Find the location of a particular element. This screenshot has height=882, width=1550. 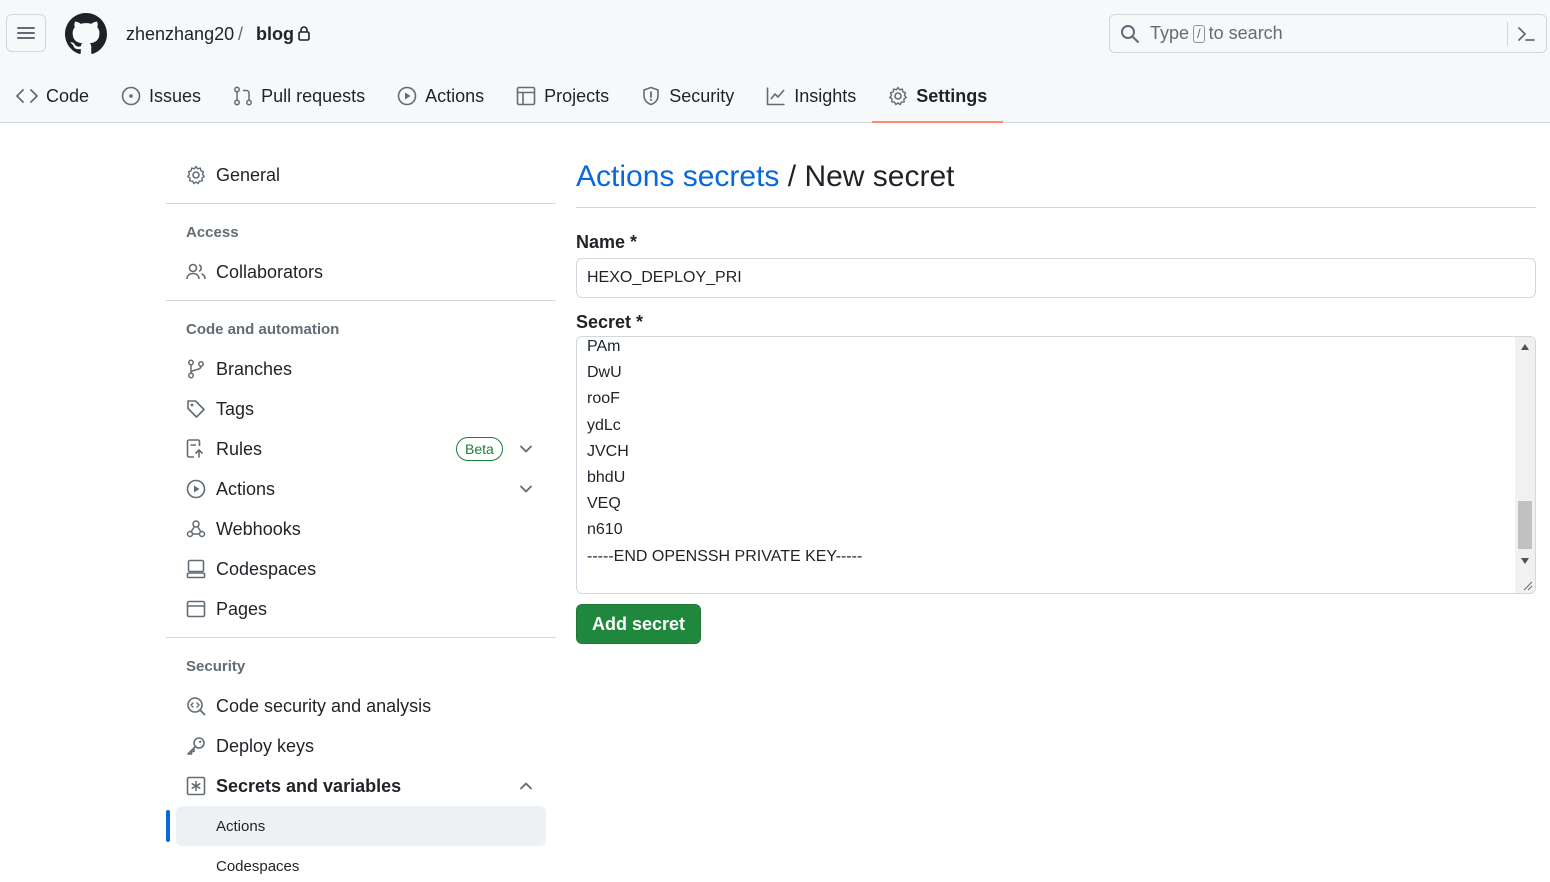

sidebar-subitem-actions: Actions is located at coordinates (356, 826).